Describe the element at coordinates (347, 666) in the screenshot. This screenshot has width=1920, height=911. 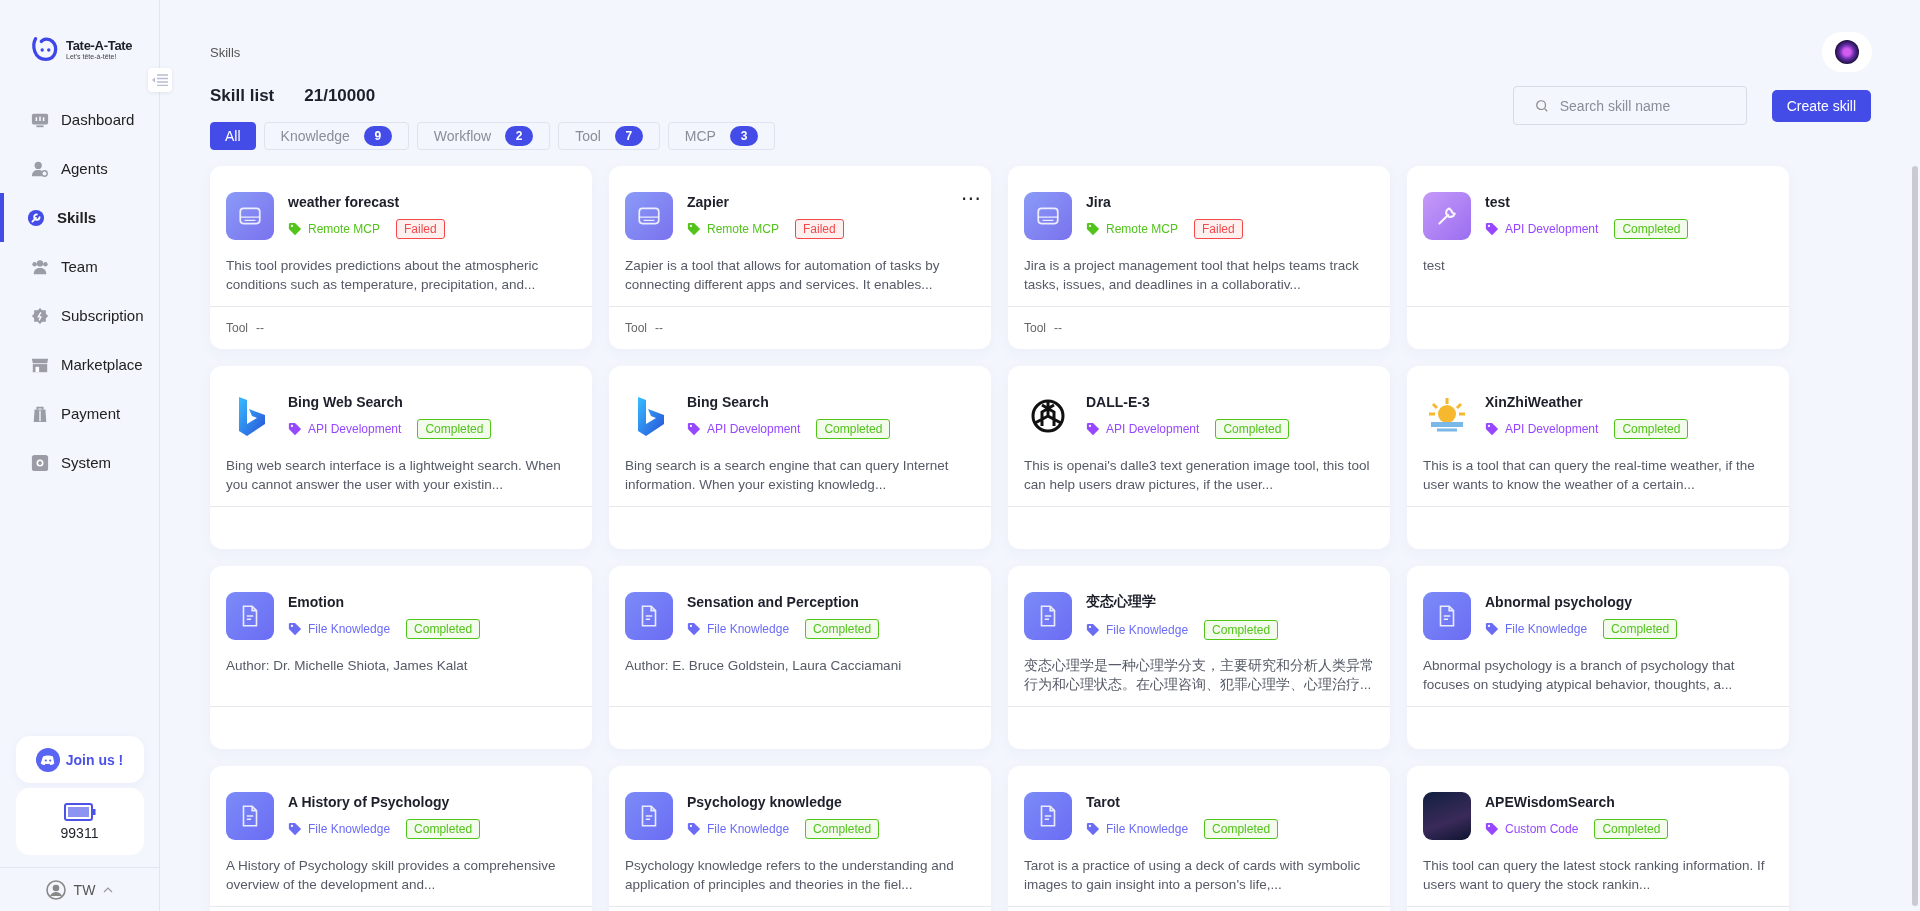
I see `skill-description: Author: Dr. Michelle Shiota, James Kalat` at that location.